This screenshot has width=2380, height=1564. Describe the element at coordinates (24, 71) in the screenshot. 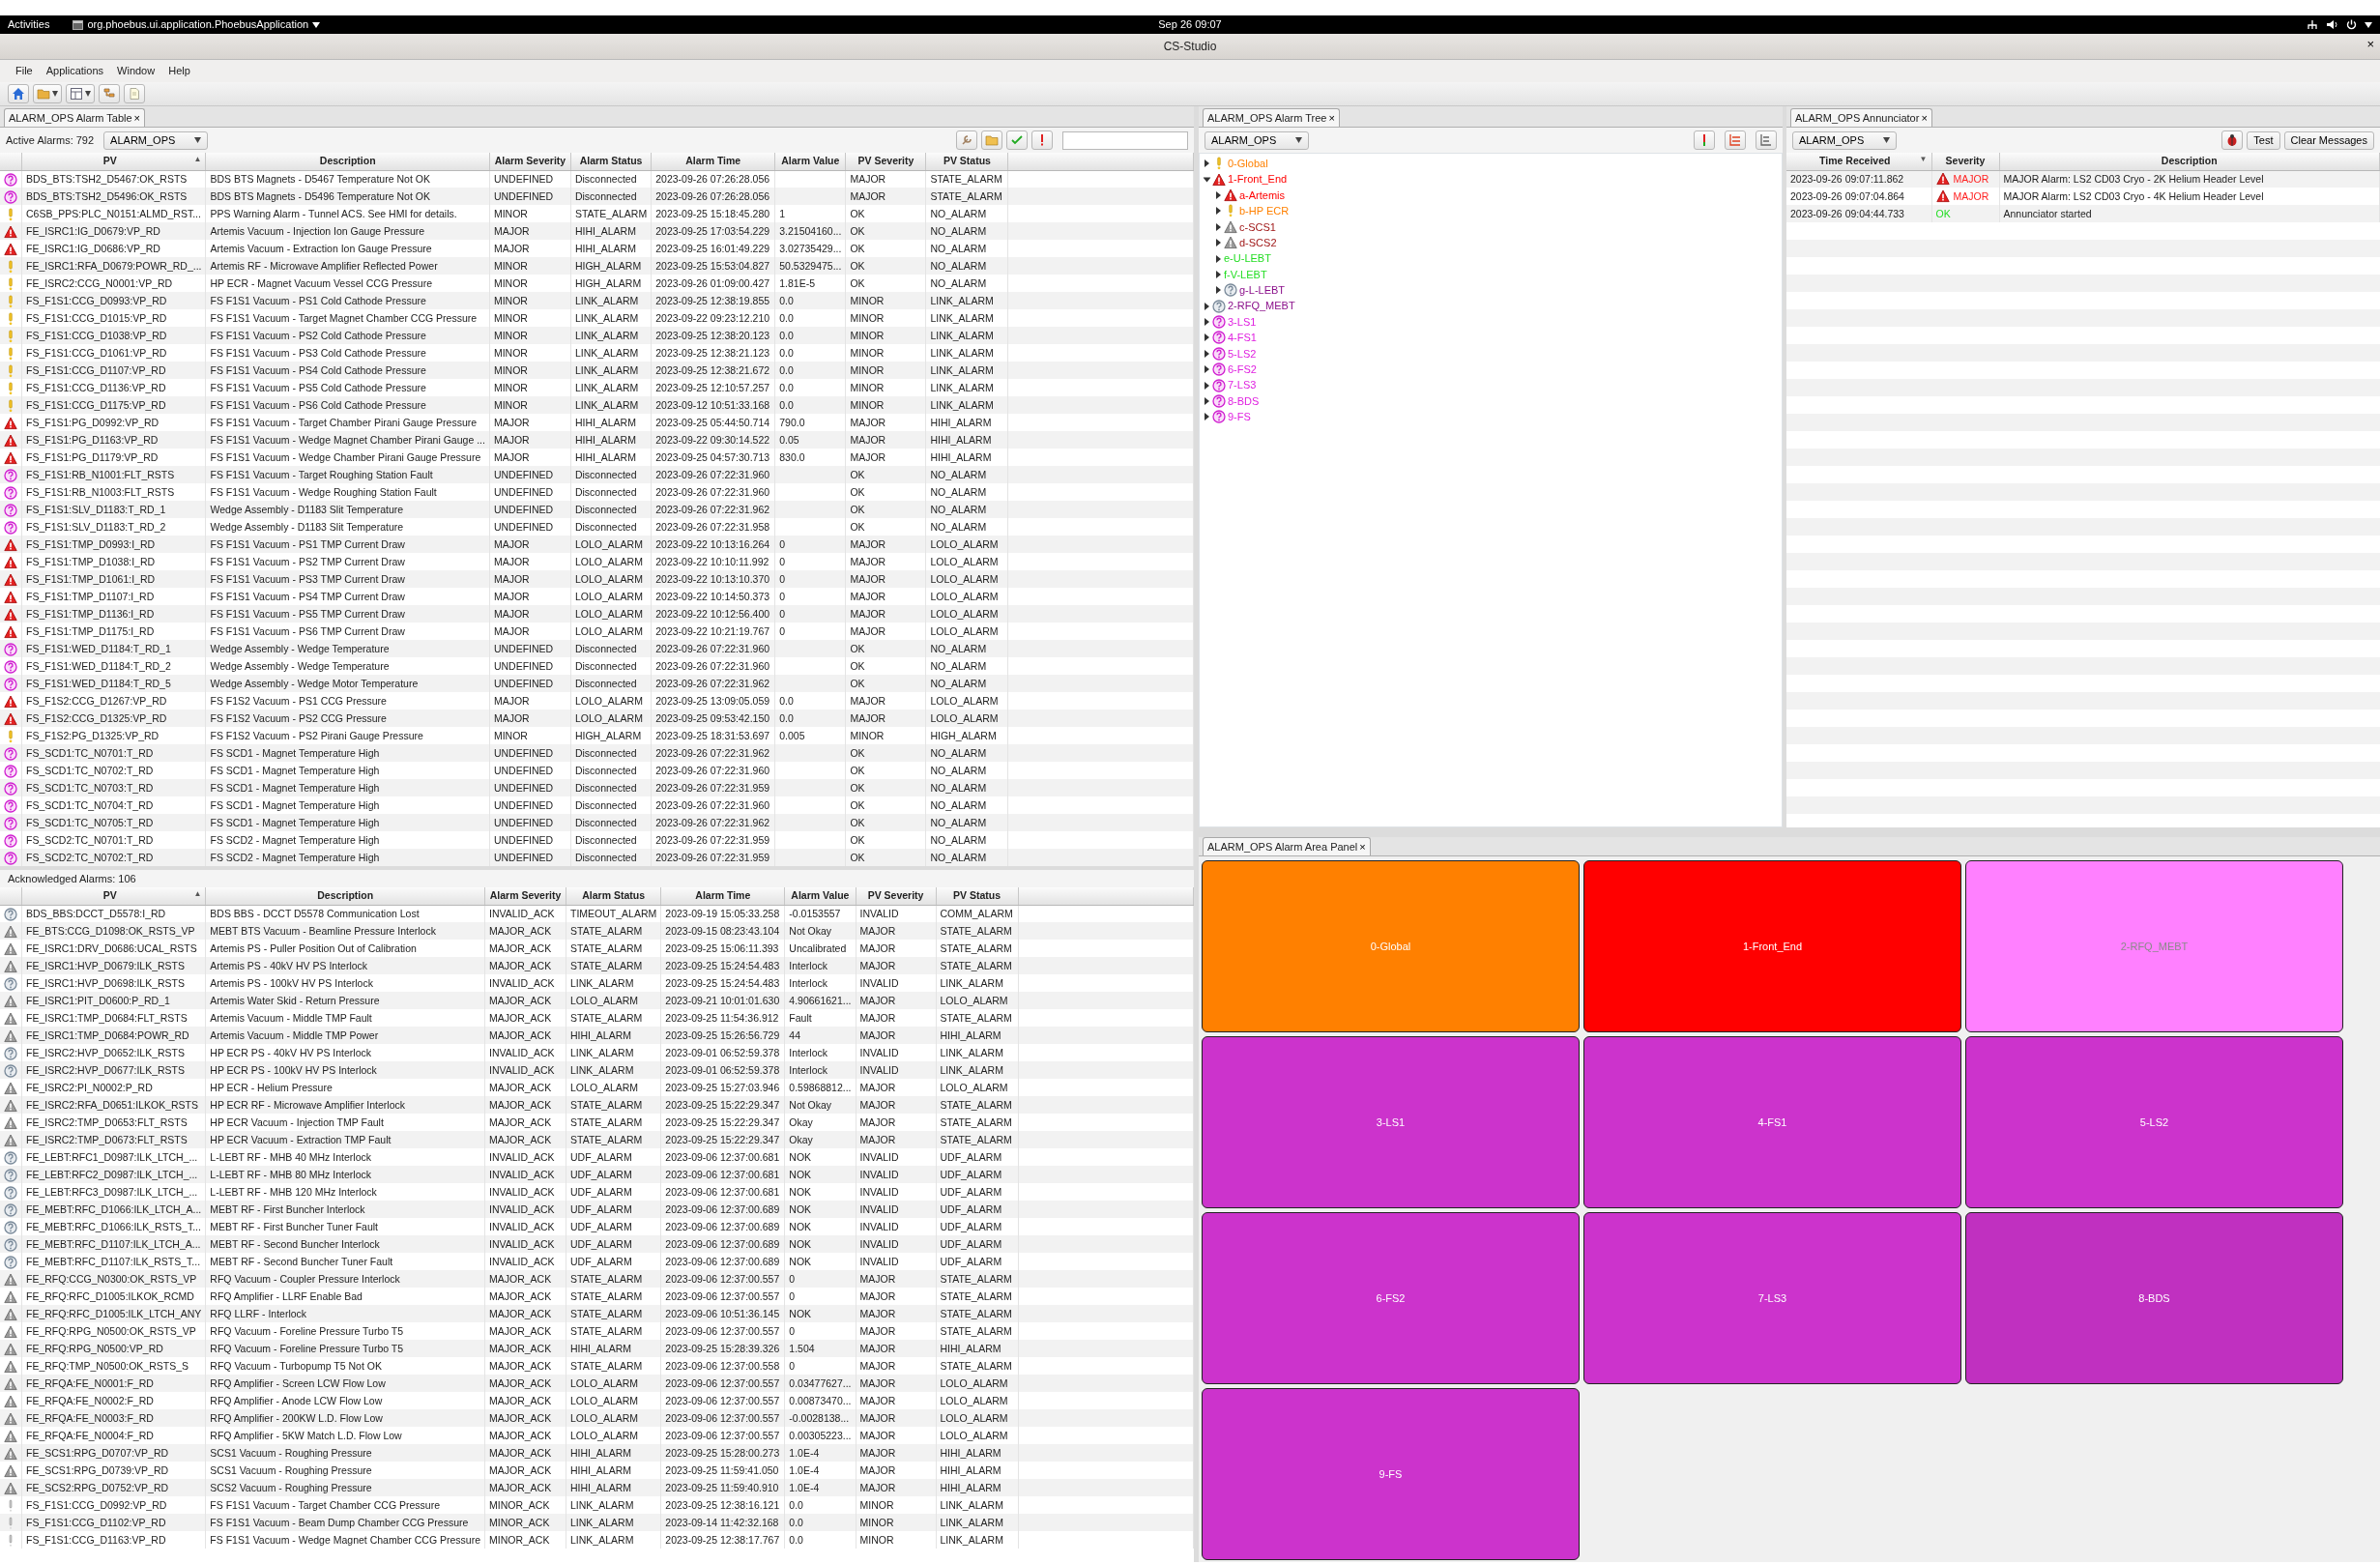

I see `menu-item: File` at that location.